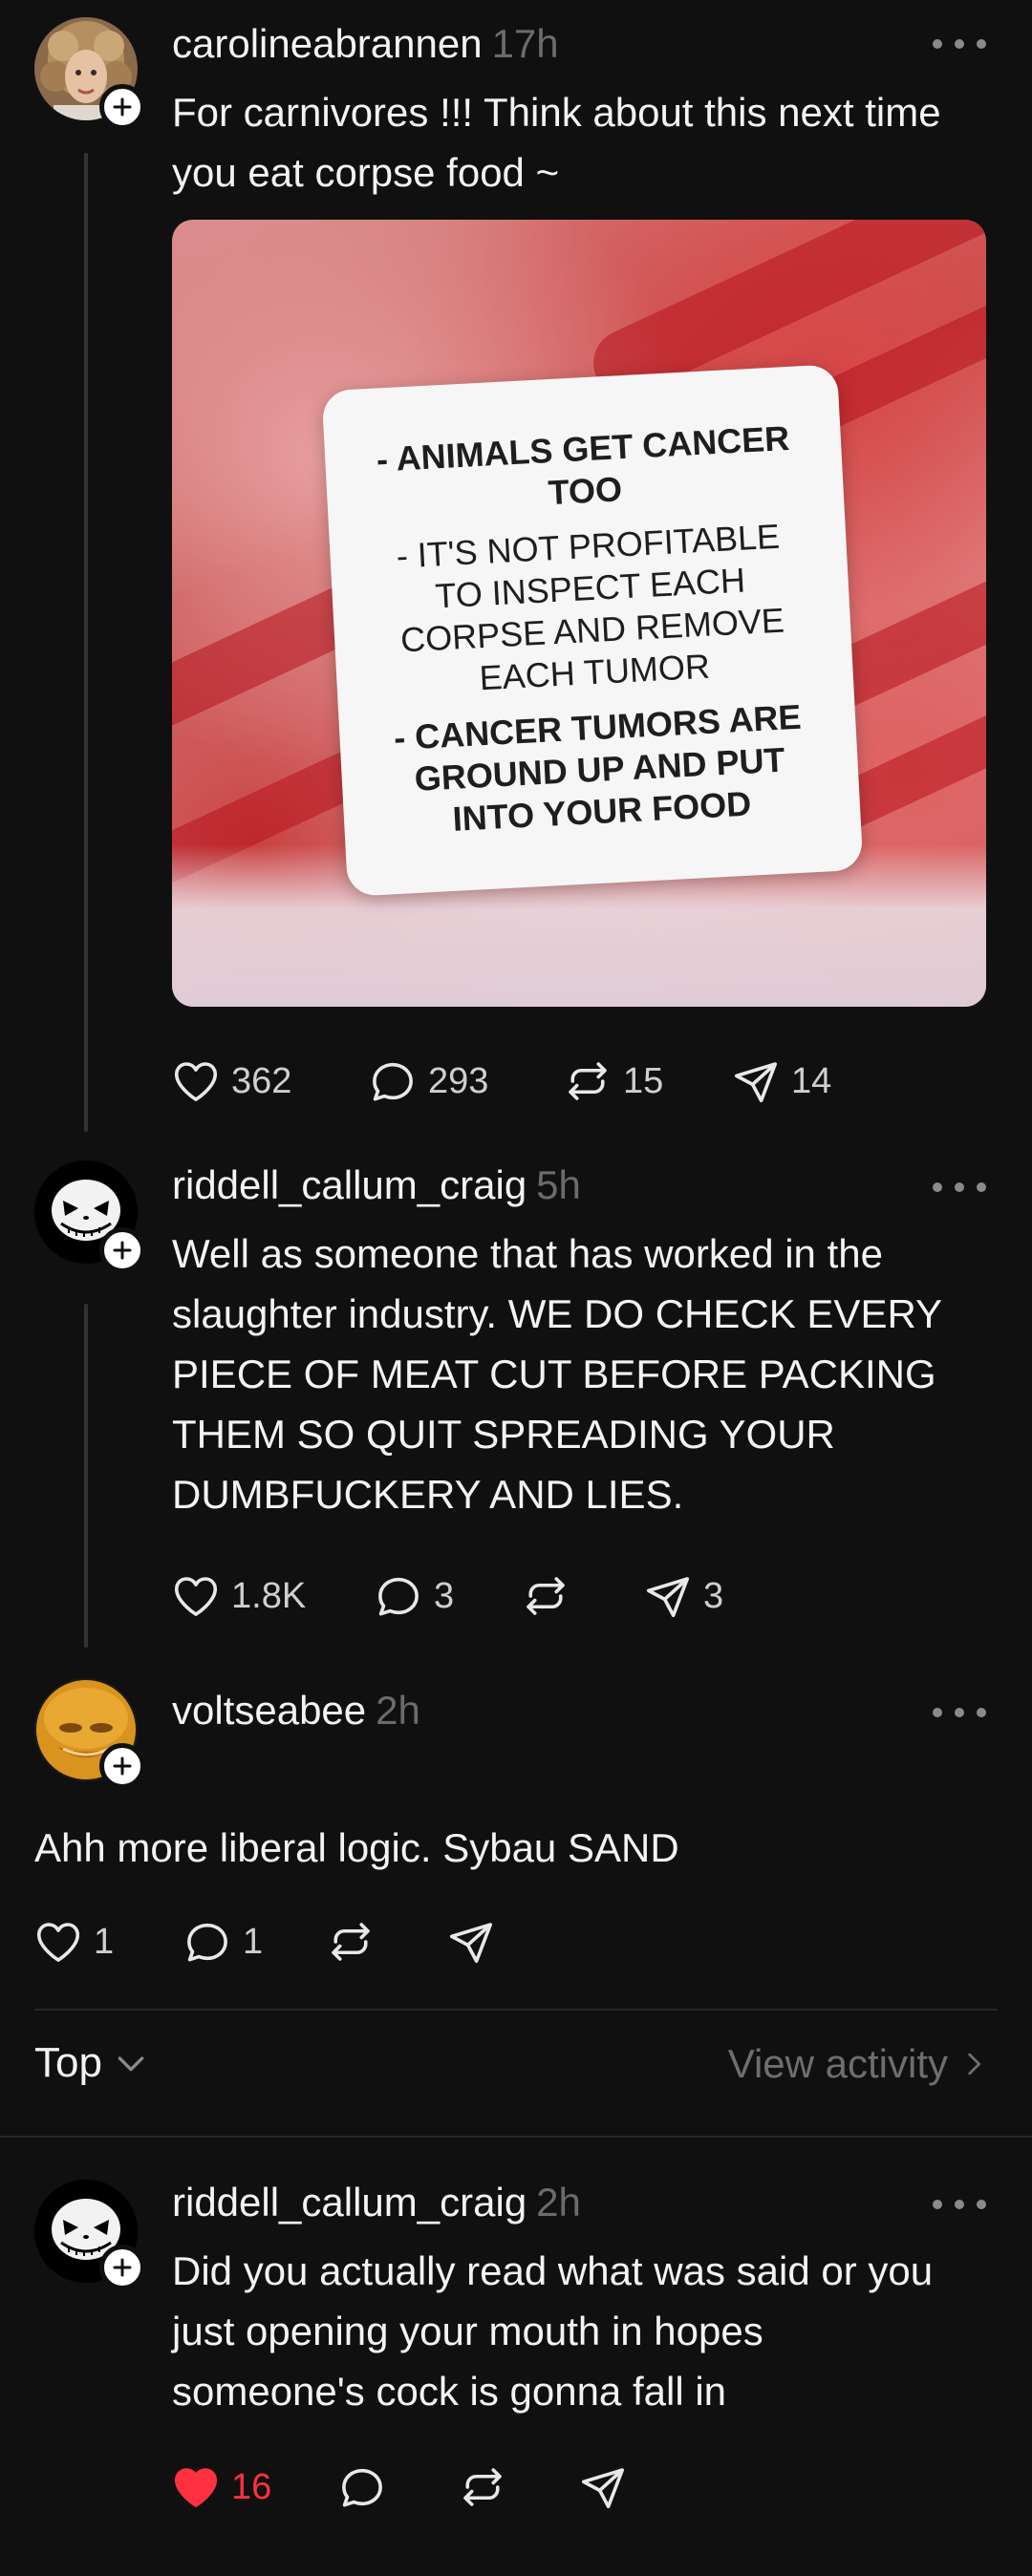  I want to click on share-button: 3, so click(683, 1596).